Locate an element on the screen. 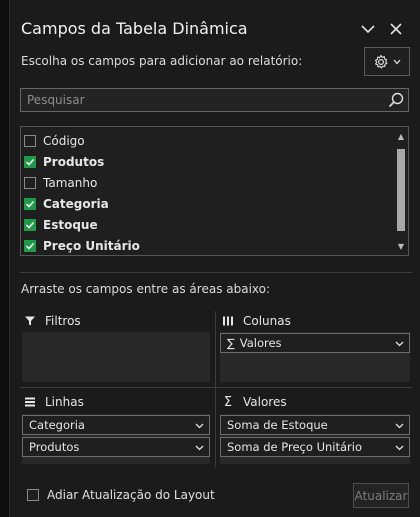  filter-icon is located at coordinates (30, 321).